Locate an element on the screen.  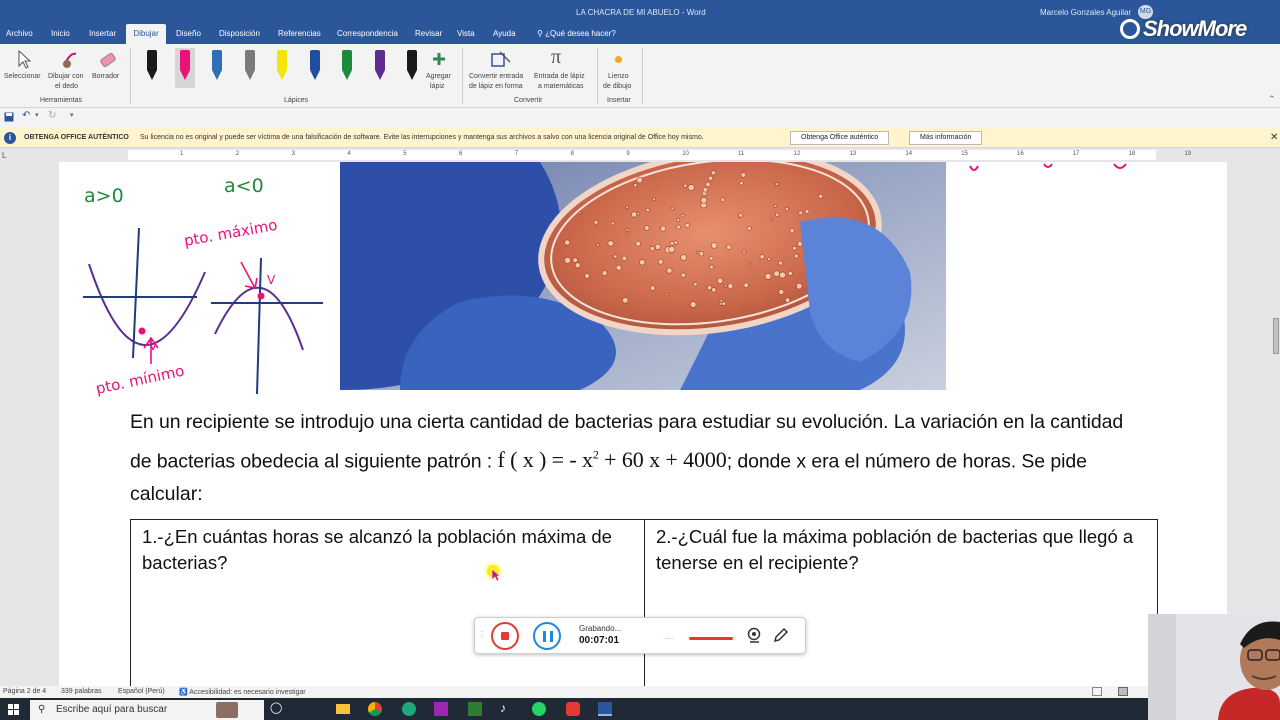
add-pen-label-2: lápiz is located at coordinates (437, 87).